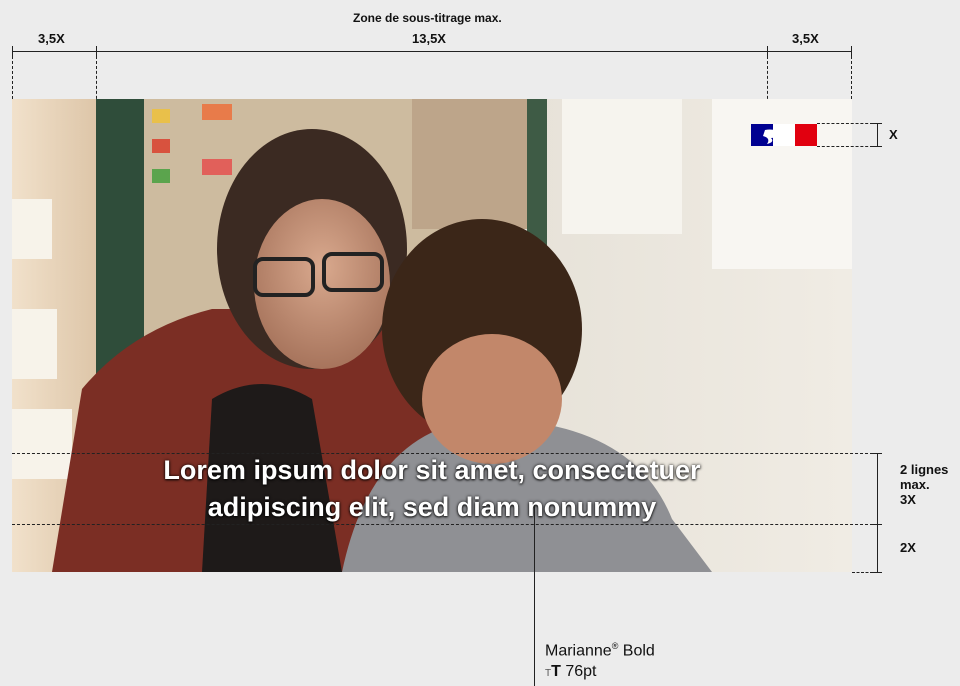 The width and height of the screenshot is (960, 686). What do you see at coordinates (908, 499) in the screenshot?
I see `lines-height-label: 3X` at bounding box center [908, 499].